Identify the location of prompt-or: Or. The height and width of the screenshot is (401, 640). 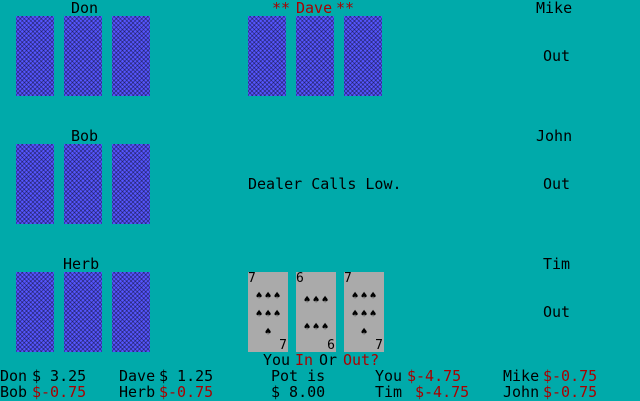
(328, 360).